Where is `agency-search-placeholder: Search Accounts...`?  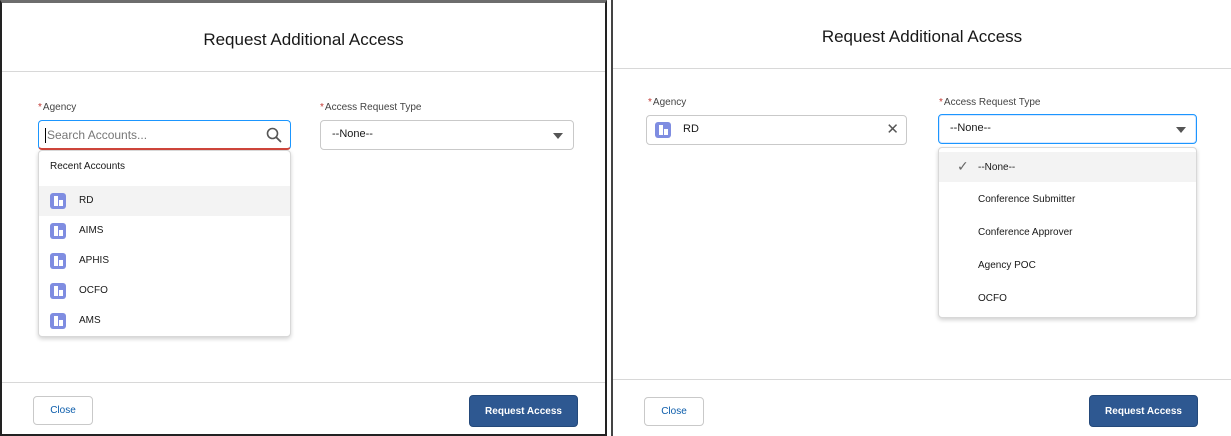 agency-search-placeholder: Search Accounts... is located at coordinates (97, 135).